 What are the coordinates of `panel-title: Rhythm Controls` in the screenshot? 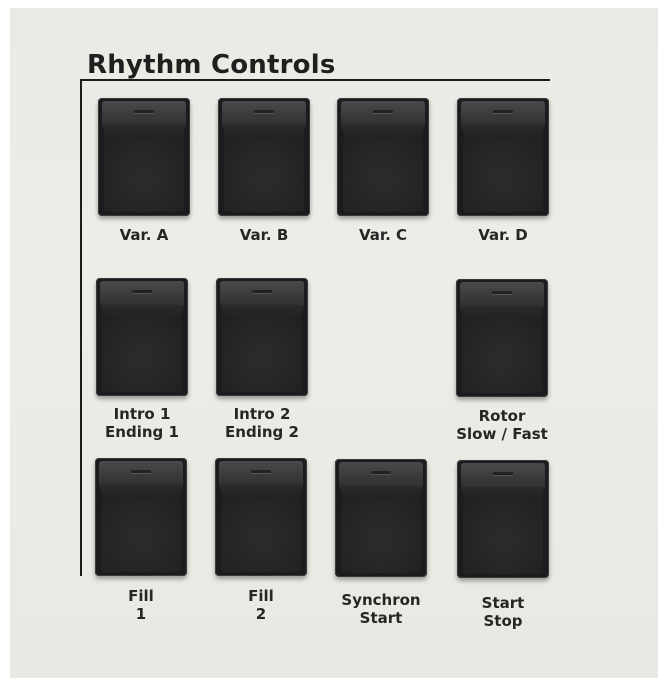 It's located at (211, 65).